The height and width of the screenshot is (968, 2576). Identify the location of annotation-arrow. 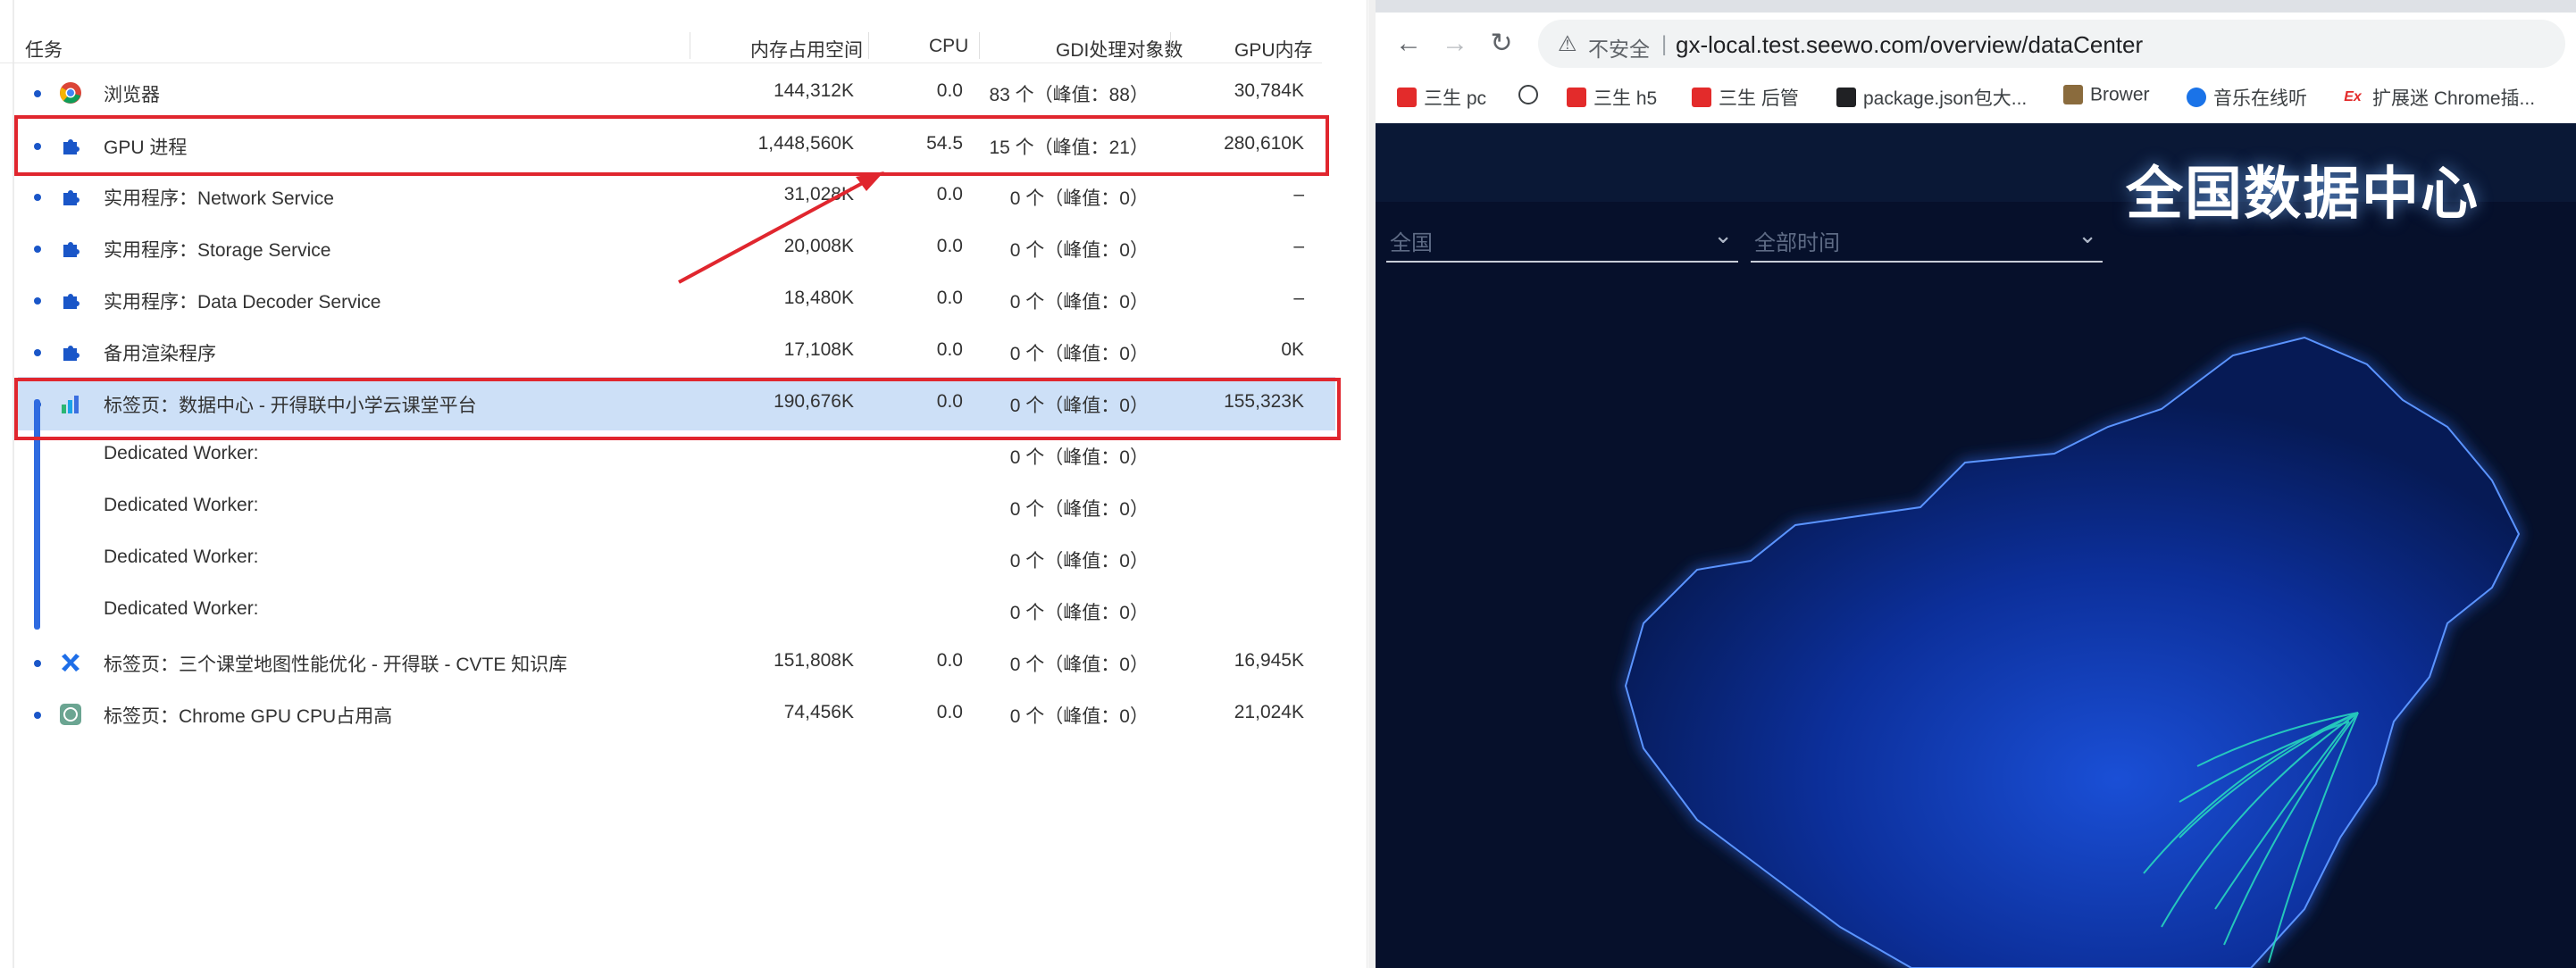
(781, 227).